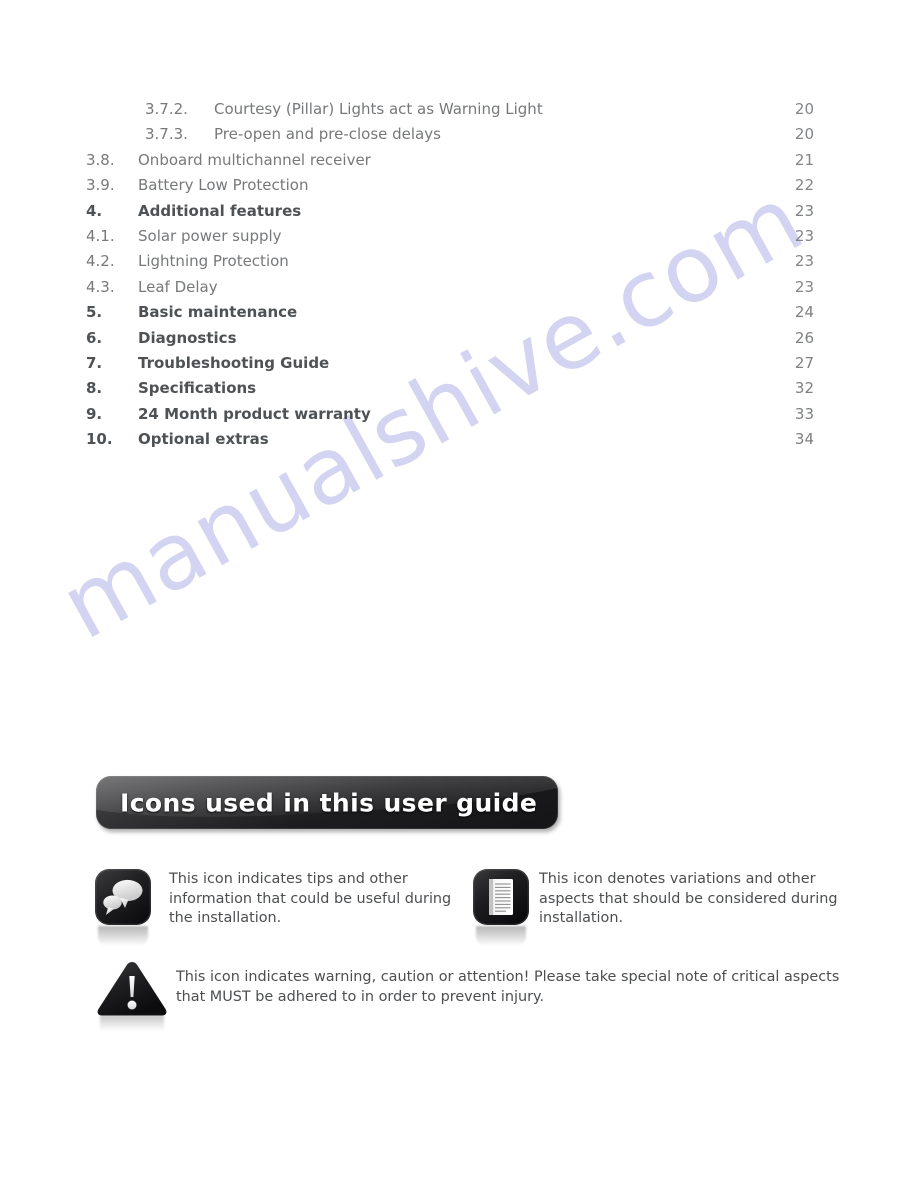  Describe the element at coordinates (804, 159) in the screenshot. I see `toc-page-number: 21` at that location.